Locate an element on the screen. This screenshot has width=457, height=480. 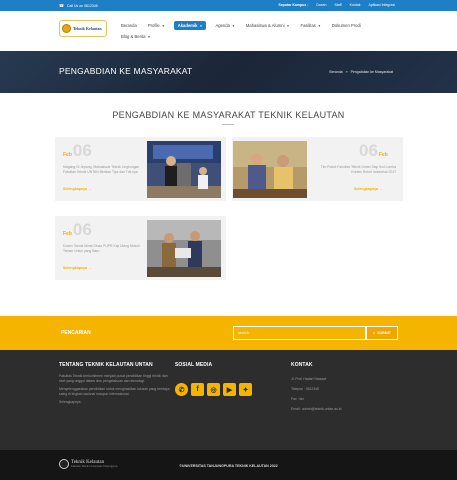
photo-meeting-icon is located at coordinates (270, 169).